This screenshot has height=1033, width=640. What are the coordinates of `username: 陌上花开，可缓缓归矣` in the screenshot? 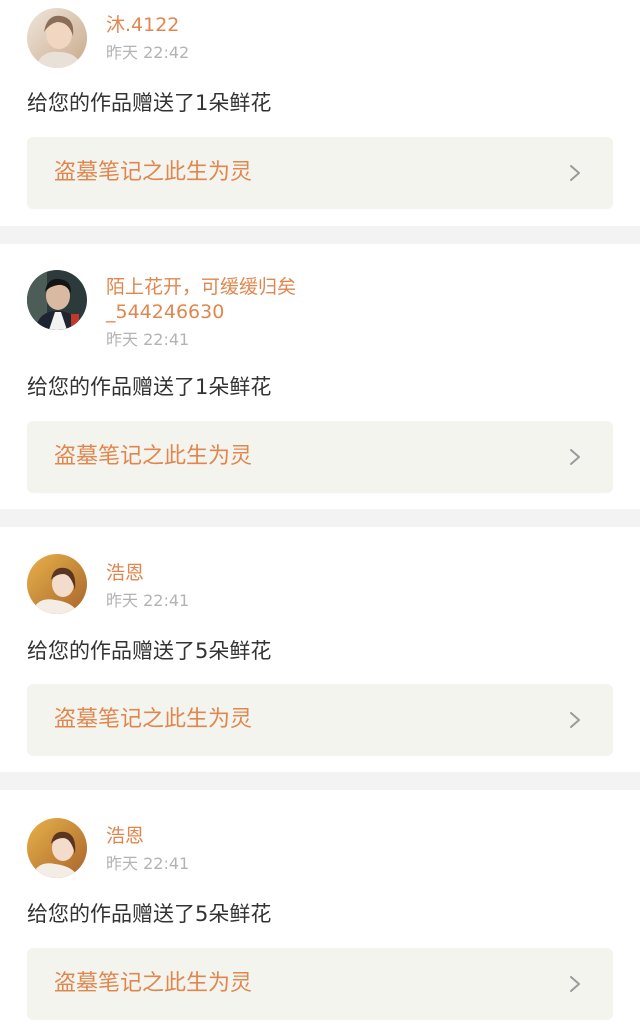 It's located at (201, 287).